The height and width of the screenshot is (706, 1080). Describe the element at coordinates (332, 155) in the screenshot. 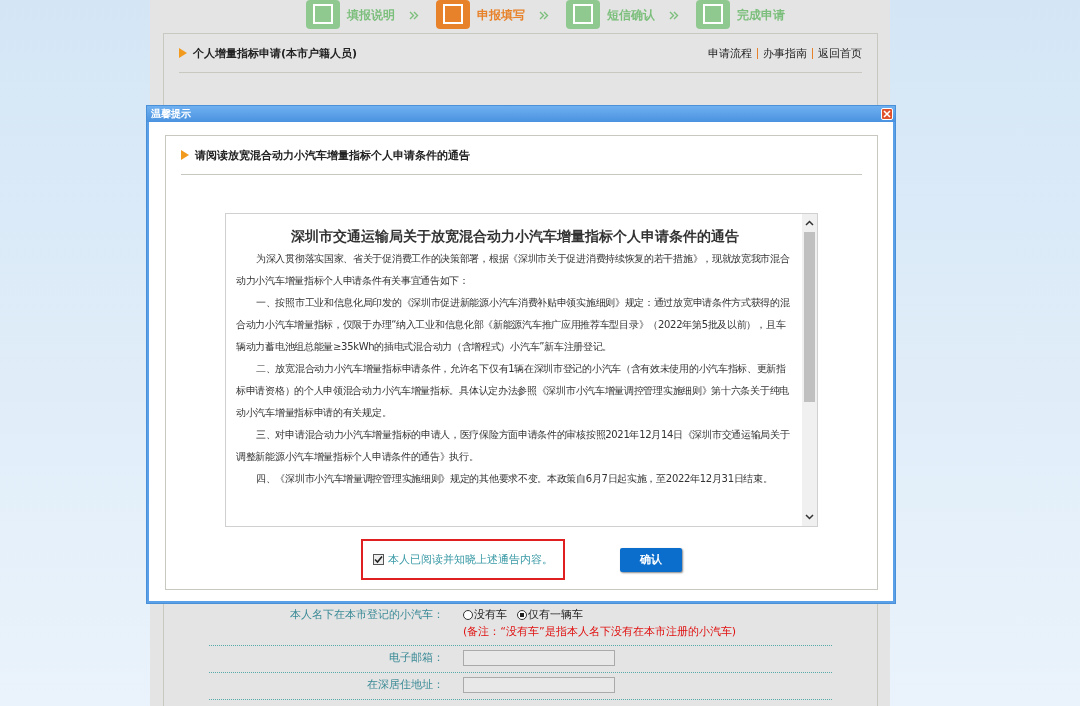

I see `section-heading: 请阅读放宽混合动力小汽车增量指标个人申请条件的通告` at that location.